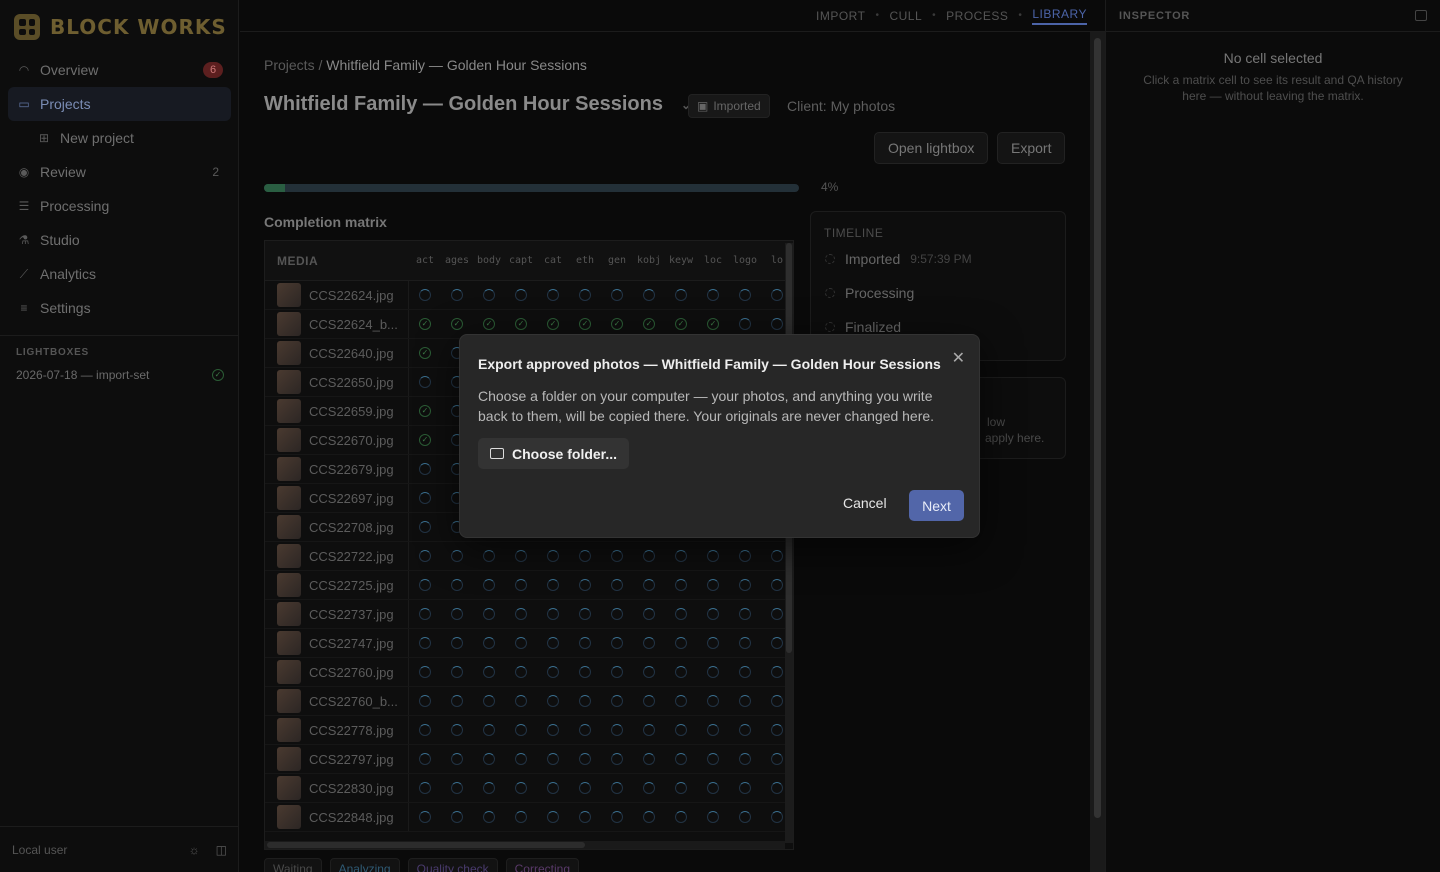 The image size is (1440, 872). Describe the element at coordinates (497, 453) in the screenshot. I see `folder-open-icon` at that location.